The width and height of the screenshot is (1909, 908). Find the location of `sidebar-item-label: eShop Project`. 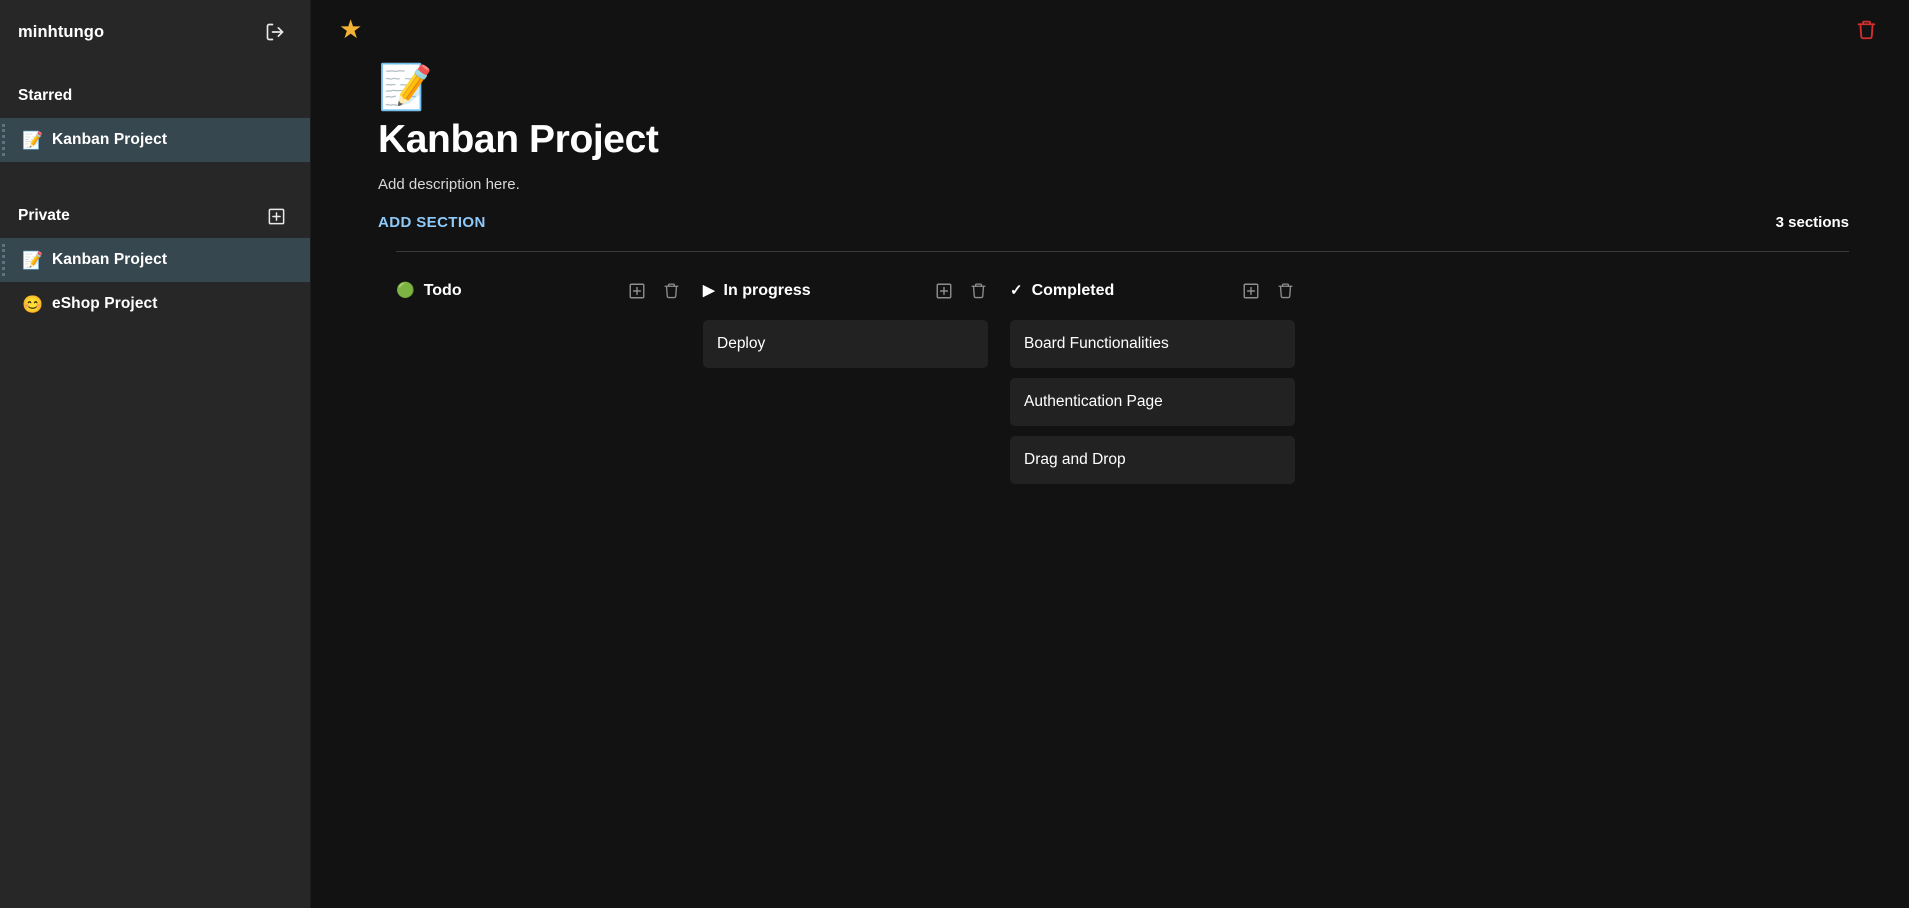

sidebar-item-label: eShop Project is located at coordinates (105, 303).